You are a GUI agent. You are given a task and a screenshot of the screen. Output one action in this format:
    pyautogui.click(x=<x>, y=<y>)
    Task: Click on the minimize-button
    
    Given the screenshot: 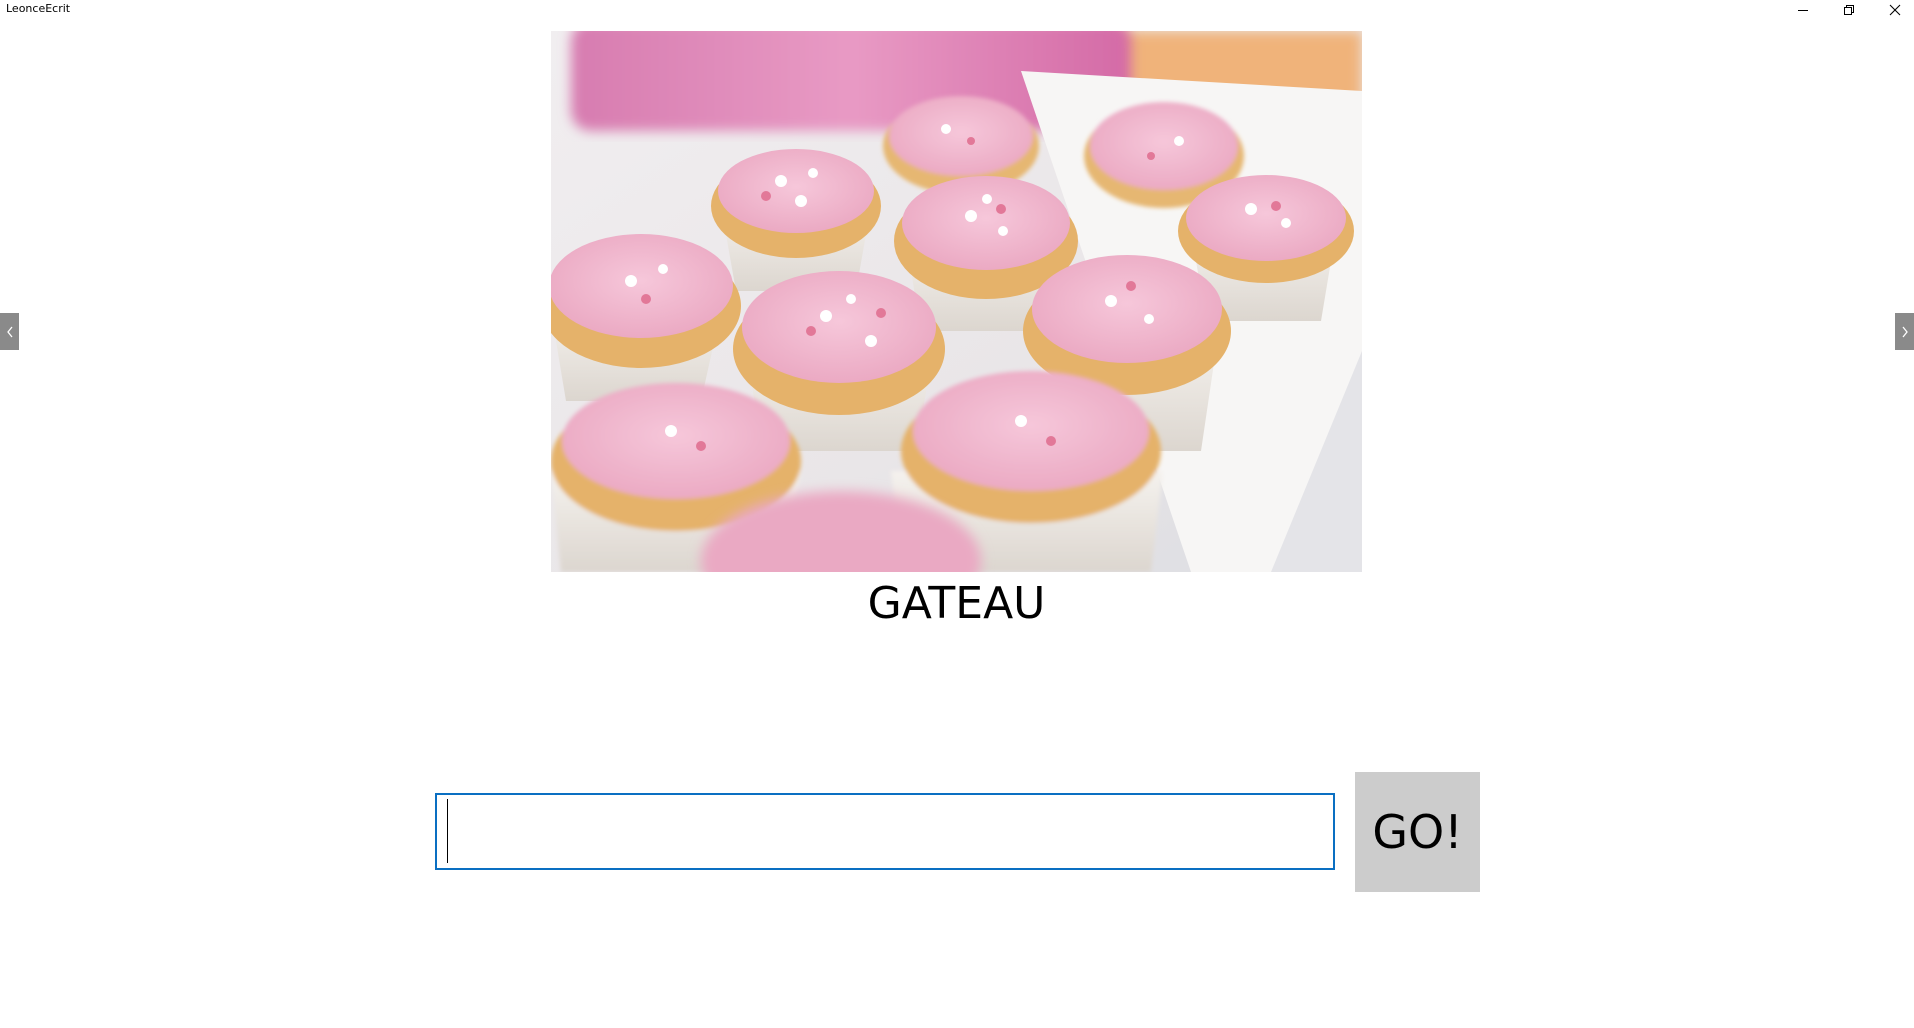 What is the action you would take?
    pyautogui.click(x=1803, y=10)
    